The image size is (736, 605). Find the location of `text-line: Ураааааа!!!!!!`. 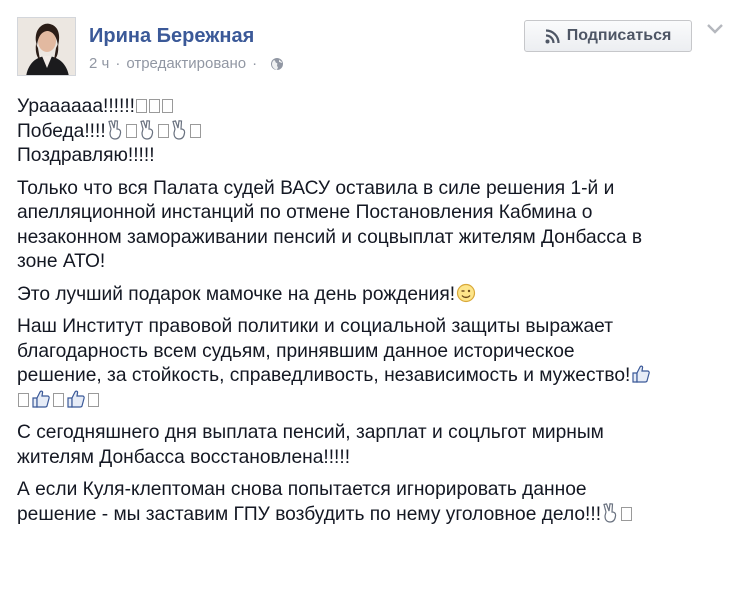

text-line: Ураааааа!!!!!! is located at coordinates (373, 107).